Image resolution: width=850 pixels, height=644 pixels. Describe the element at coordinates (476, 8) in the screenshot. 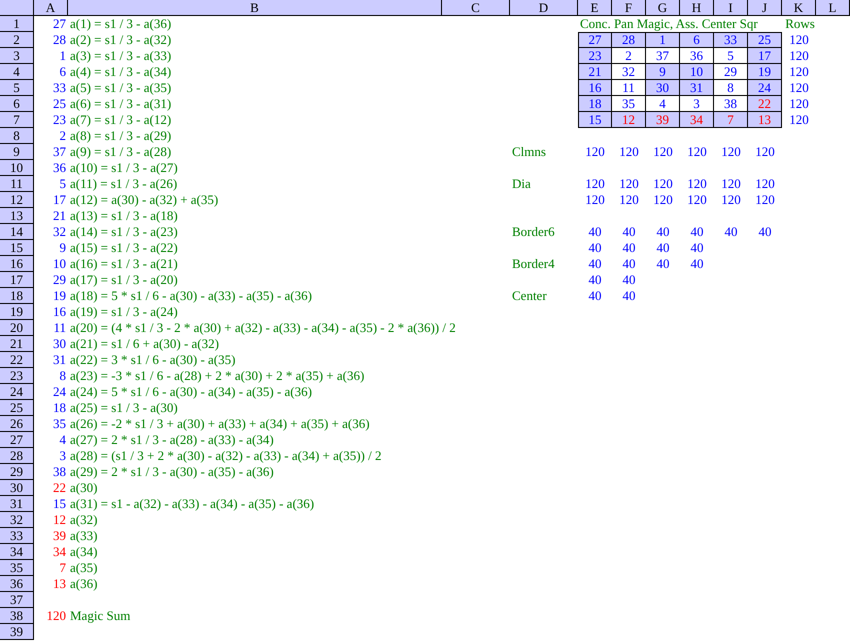

I see `column-header: C` at that location.